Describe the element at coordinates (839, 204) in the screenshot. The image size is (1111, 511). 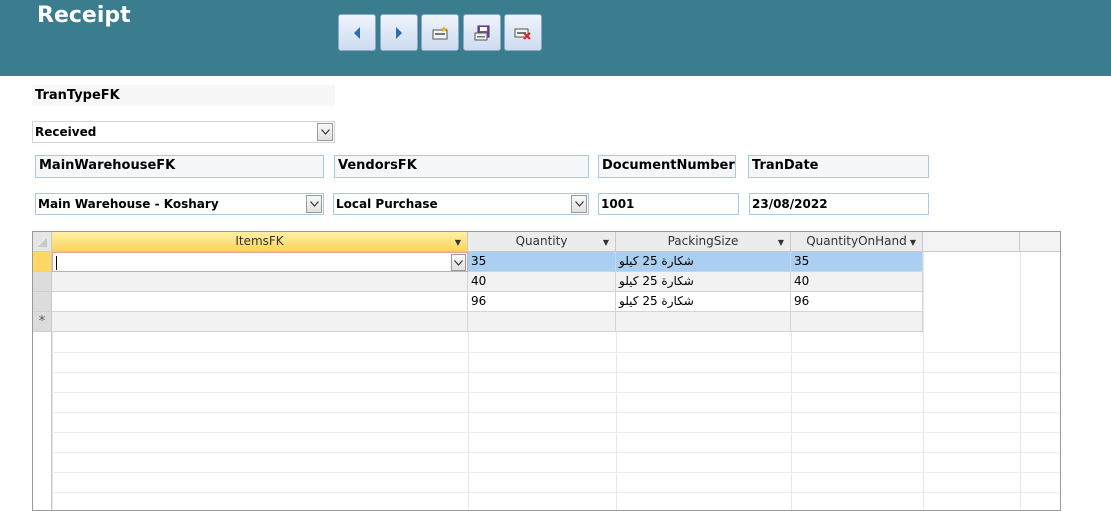
I see `tran-date-input: 23/08/2022` at that location.